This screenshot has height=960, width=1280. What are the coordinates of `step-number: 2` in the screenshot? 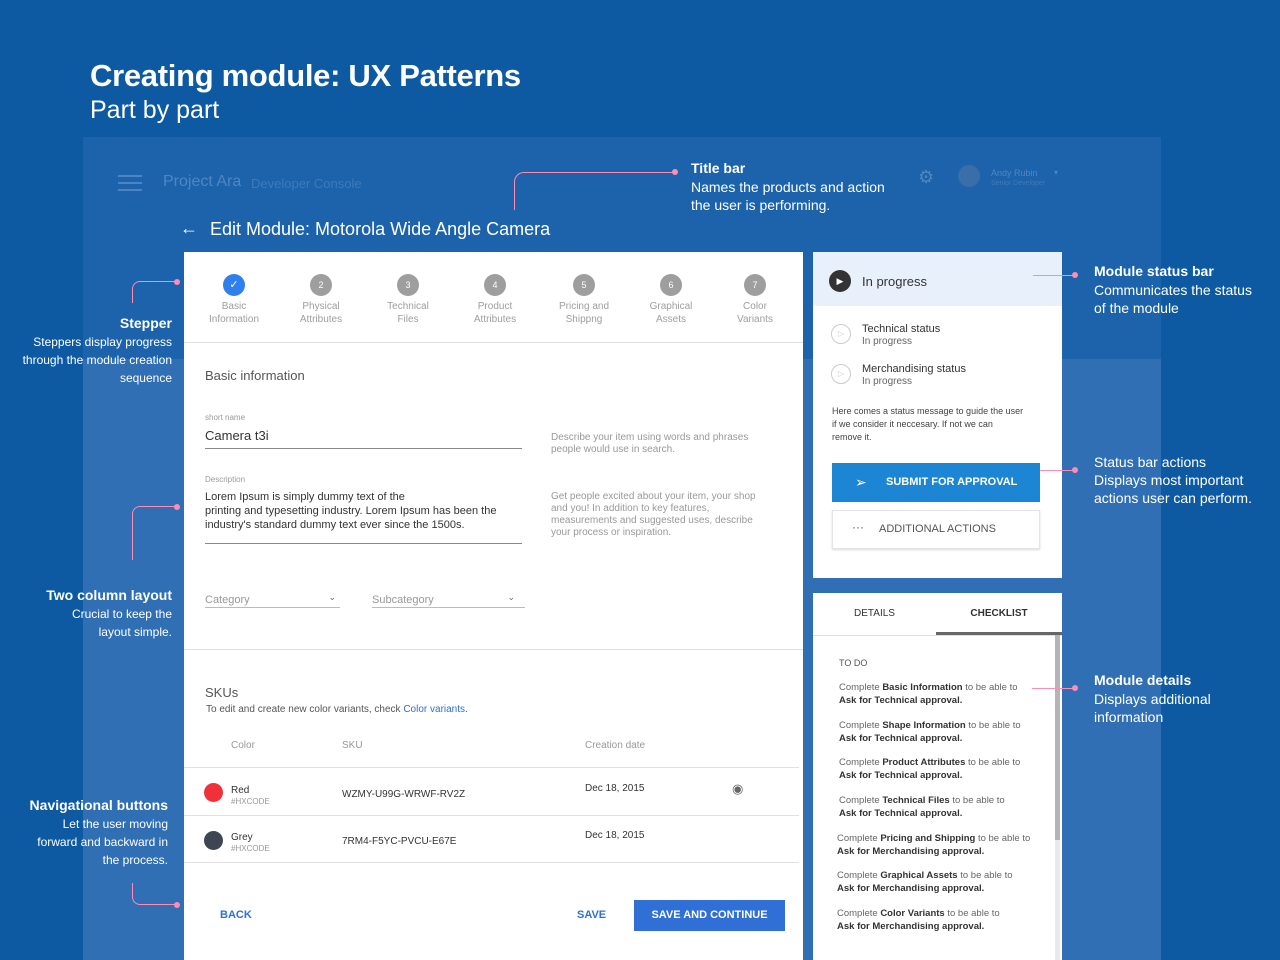 It's located at (321, 285).